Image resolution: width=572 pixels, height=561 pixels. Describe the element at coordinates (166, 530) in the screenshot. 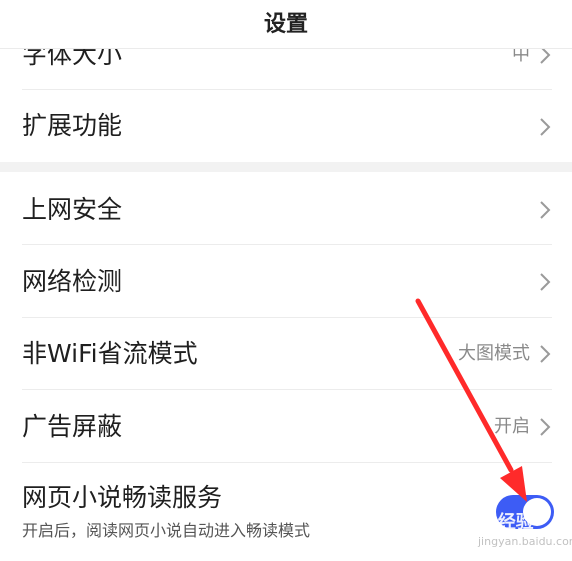

I see `setting-description: 开启后，阅读网页小说自动进入畅读模式` at that location.